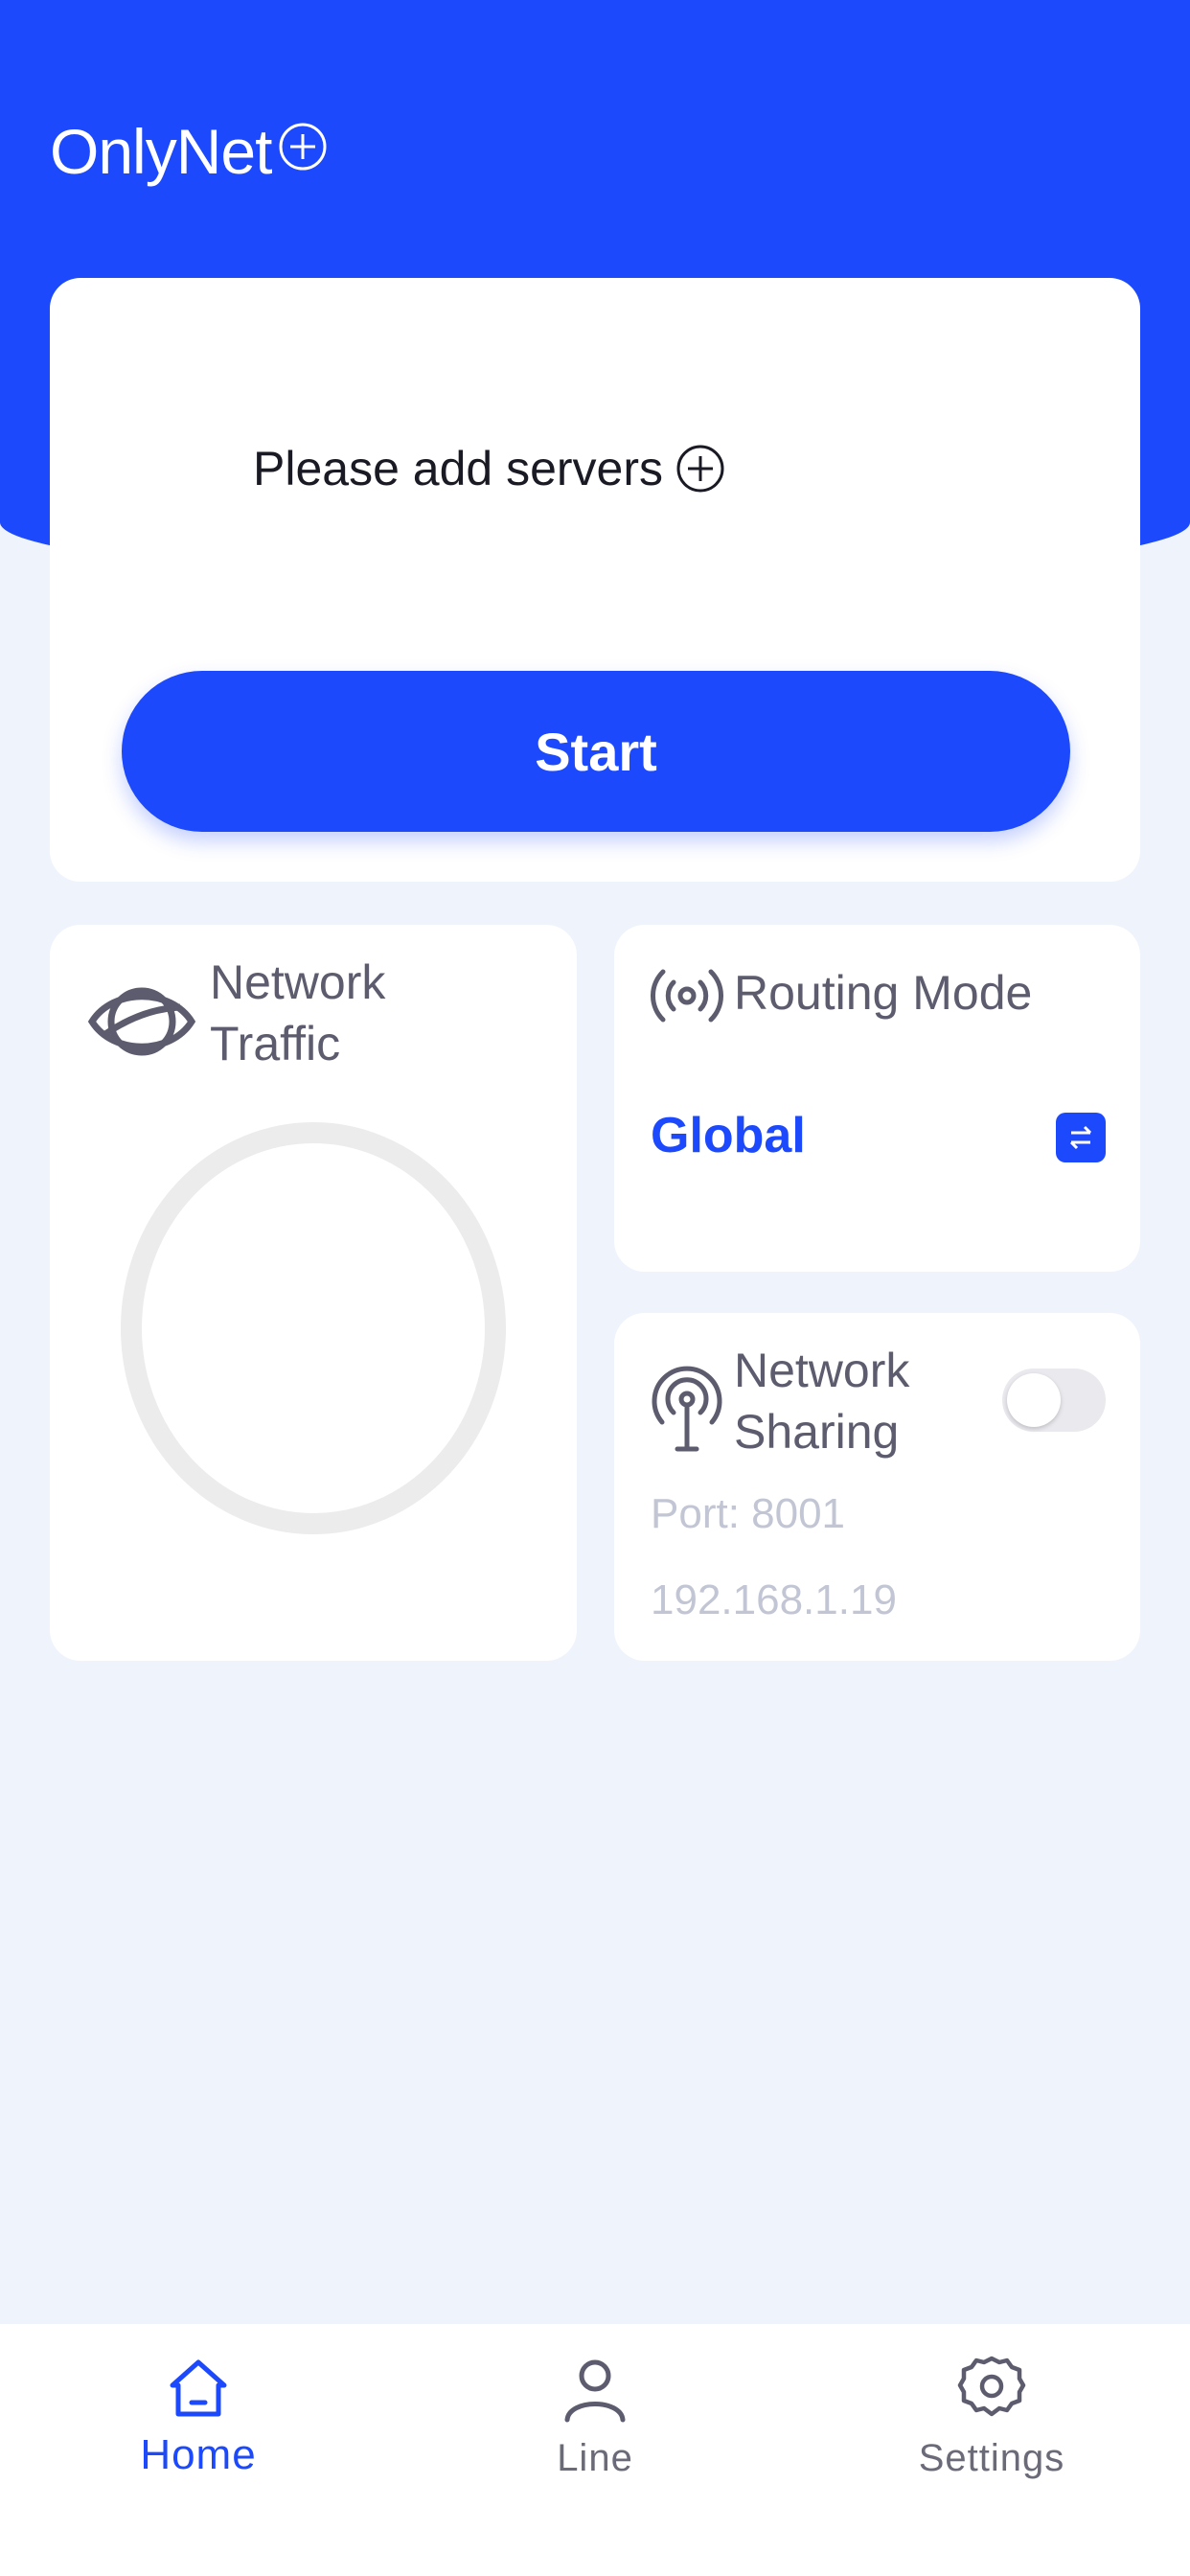 Image resolution: width=1190 pixels, height=2576 pixels. Describe the element at coordinates (161, 151) in the screenshot. I see `app-title-text: OnlyNet` at that location.